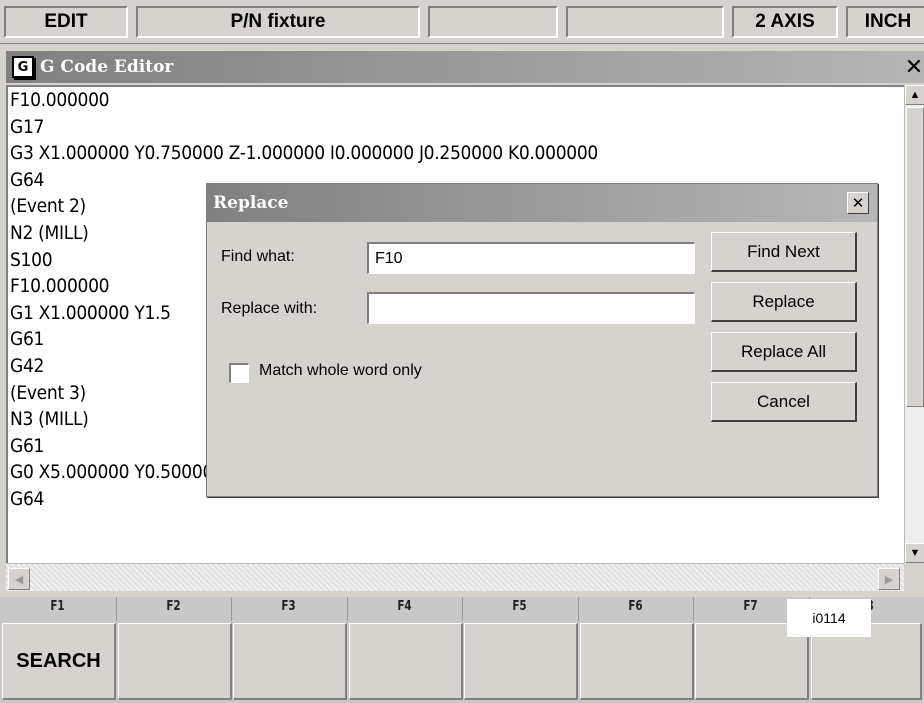 This screenshot has height=703, width=924. Describe the element at coordinates (173, 606) in the screenshot. I see `fkey-label-2: F2` at that location.